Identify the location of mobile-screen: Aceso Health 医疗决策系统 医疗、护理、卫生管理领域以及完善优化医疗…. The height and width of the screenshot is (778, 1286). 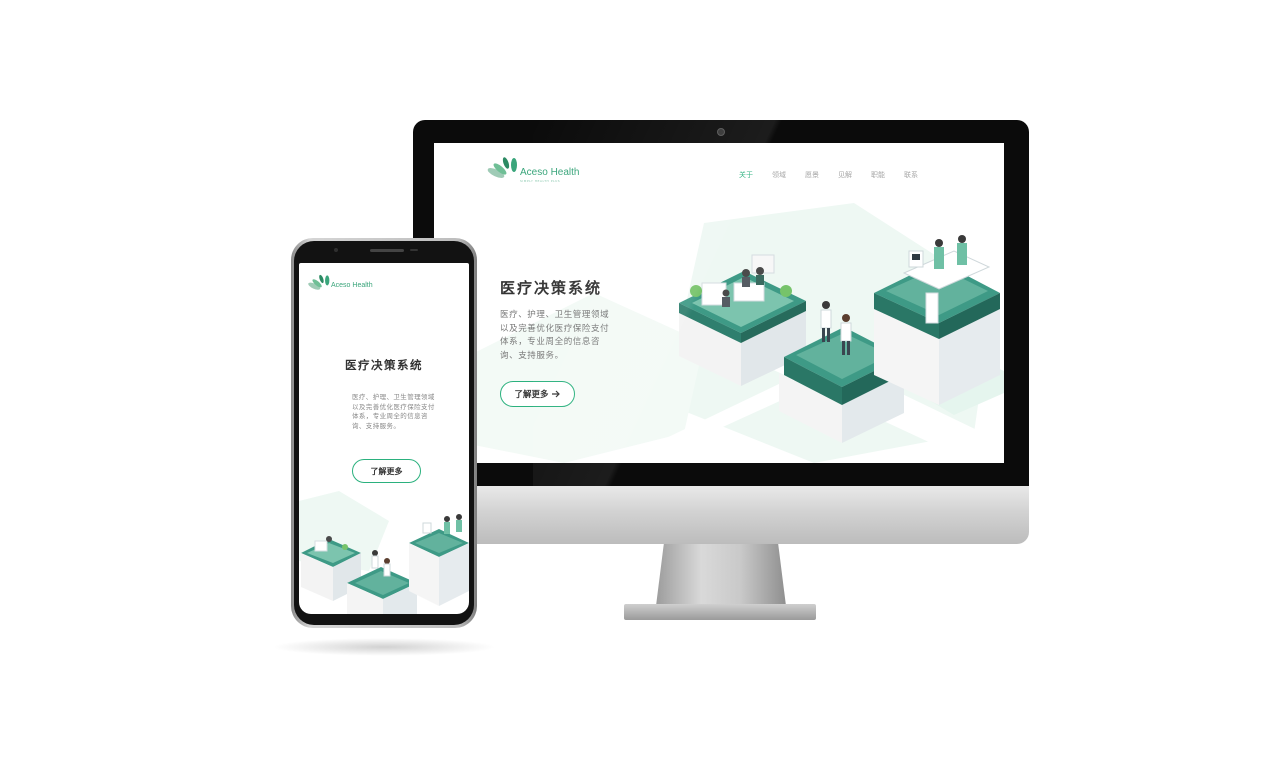
(384, 438).